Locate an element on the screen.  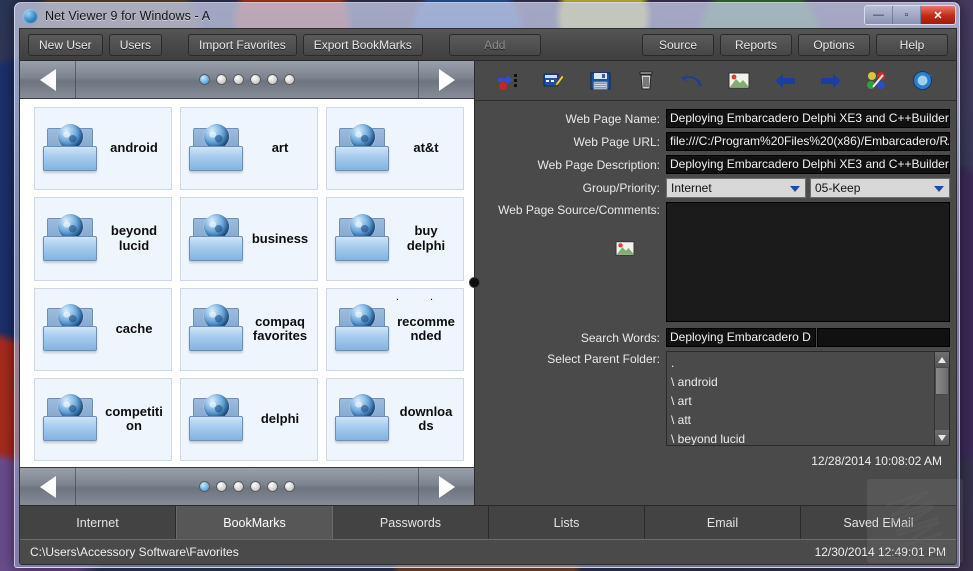
users-button: Users is located at coordinates (135, 44).